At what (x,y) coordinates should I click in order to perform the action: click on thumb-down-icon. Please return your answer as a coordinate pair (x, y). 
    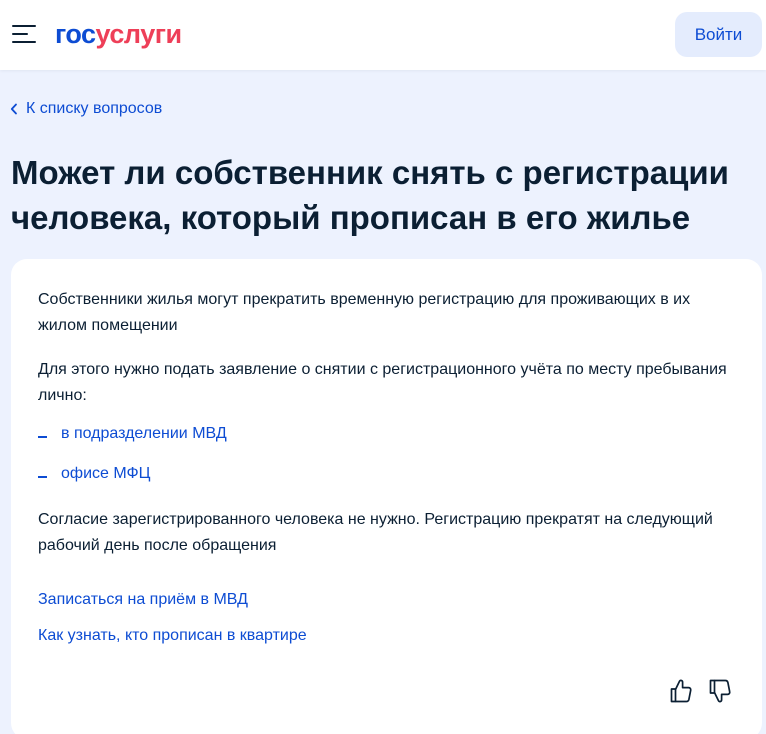
    Looking at the image, I should click on (720, 691).